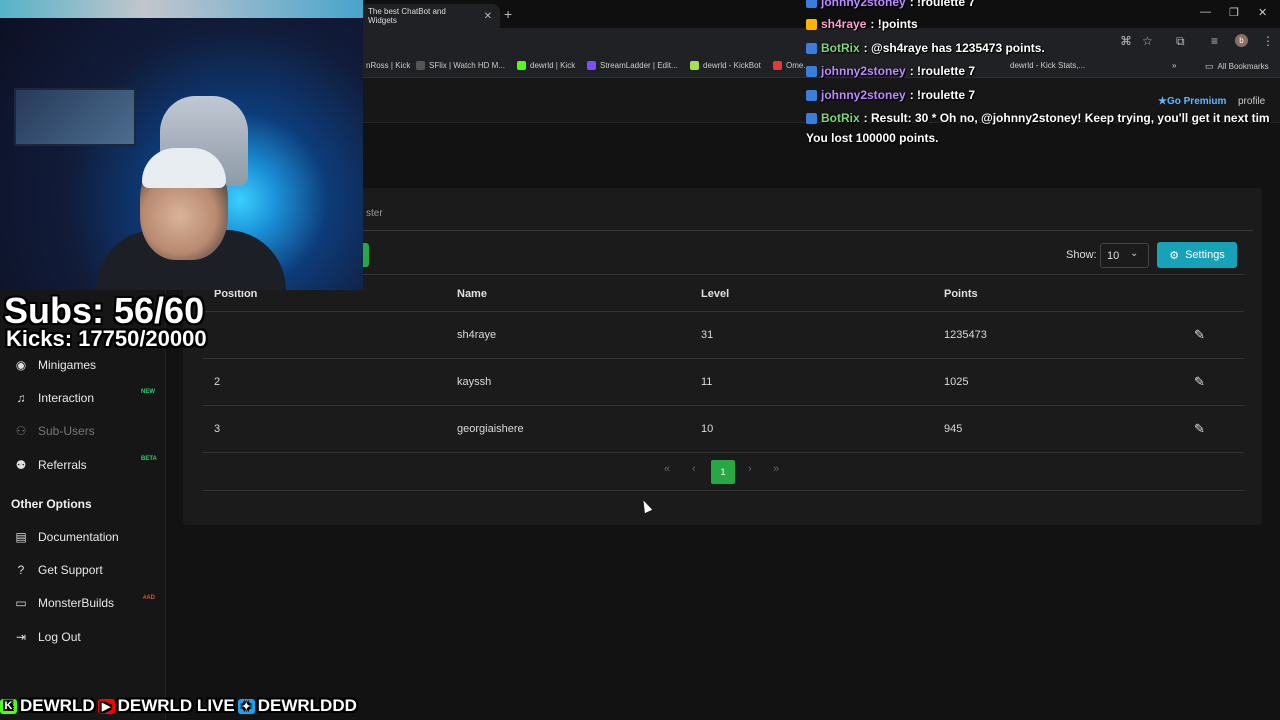 The image size is (1280, 720). Describe the element at coordinates (1251, 101) in the screenshot. I see `profile-link: profile` at that location.